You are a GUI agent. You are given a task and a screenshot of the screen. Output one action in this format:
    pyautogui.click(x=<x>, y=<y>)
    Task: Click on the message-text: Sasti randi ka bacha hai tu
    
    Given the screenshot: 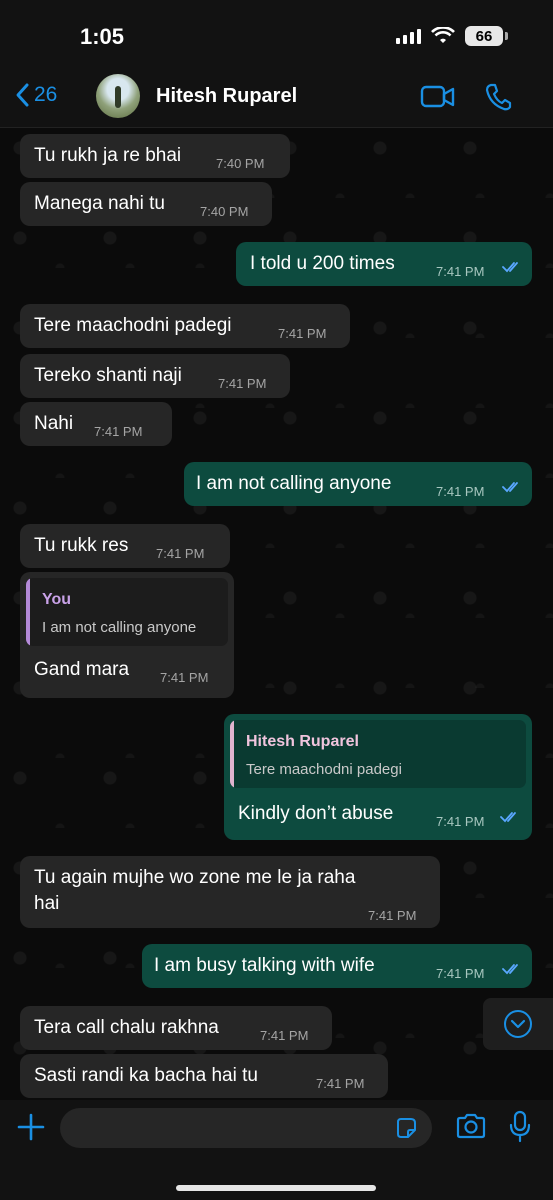 What is the action you would take?
    pyautogui.click(x=146, y=1075)
    